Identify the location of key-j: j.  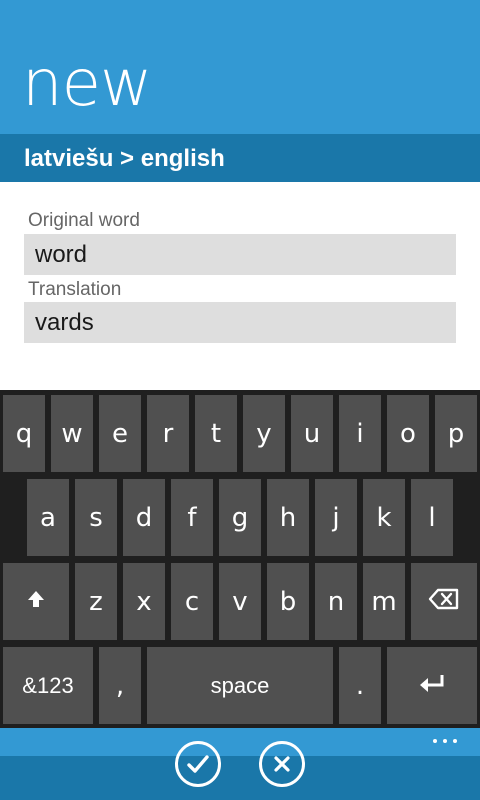
(336, 517).